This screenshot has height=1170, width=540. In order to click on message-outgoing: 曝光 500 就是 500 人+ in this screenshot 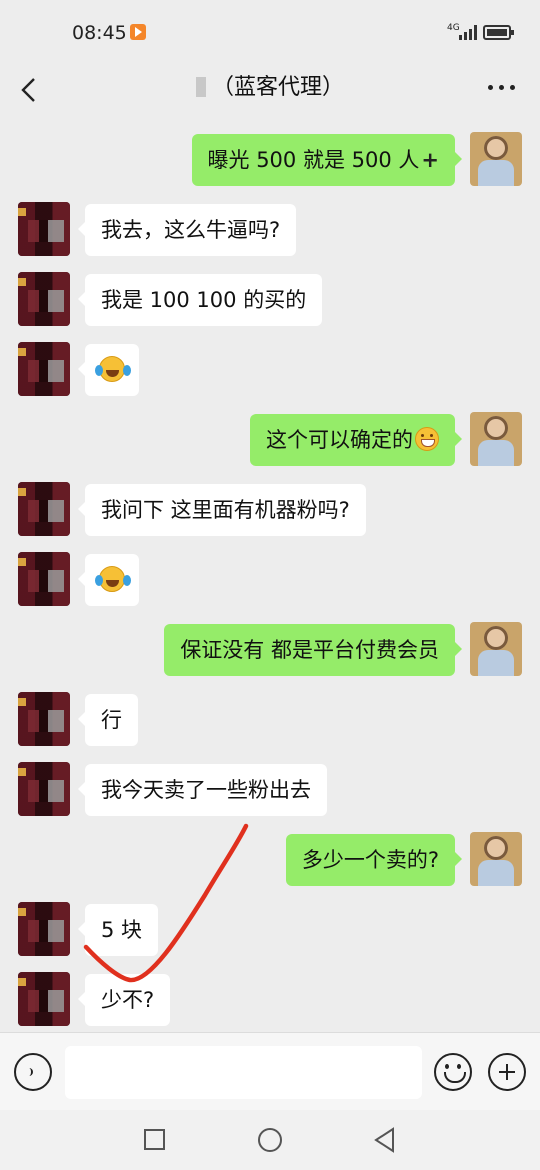, I will do `click(270, 160)`.